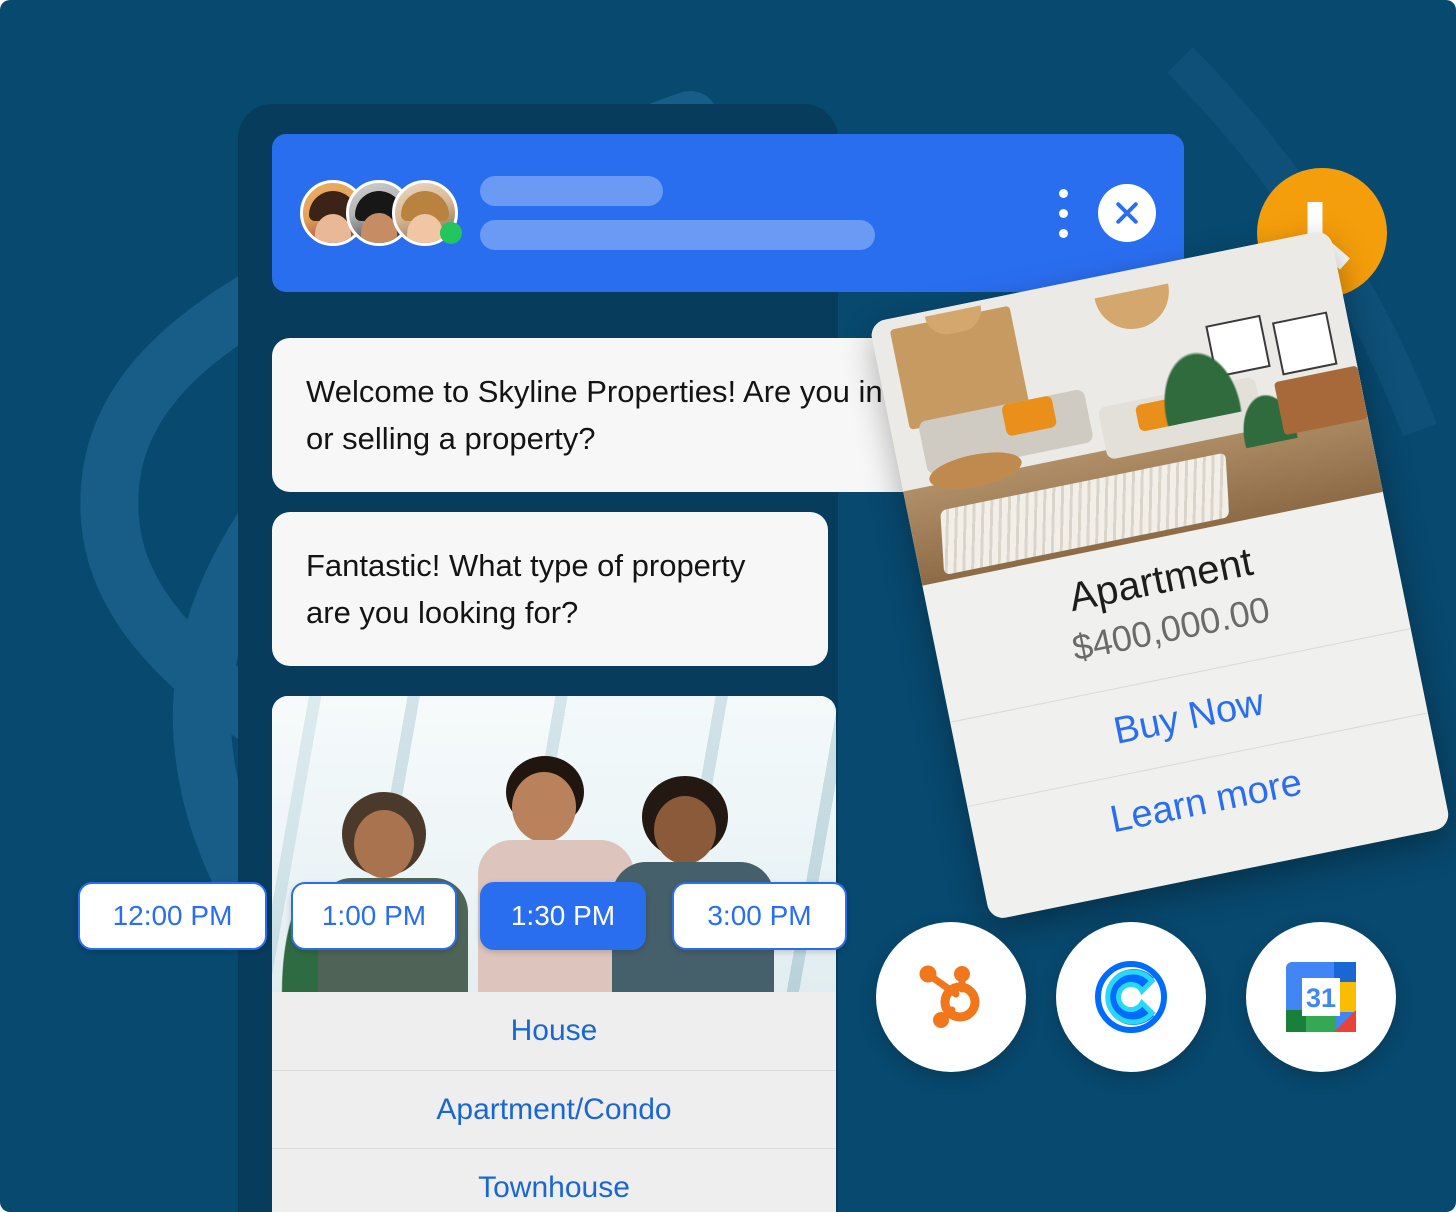  I want to click on chat-header, so click(728, 213).